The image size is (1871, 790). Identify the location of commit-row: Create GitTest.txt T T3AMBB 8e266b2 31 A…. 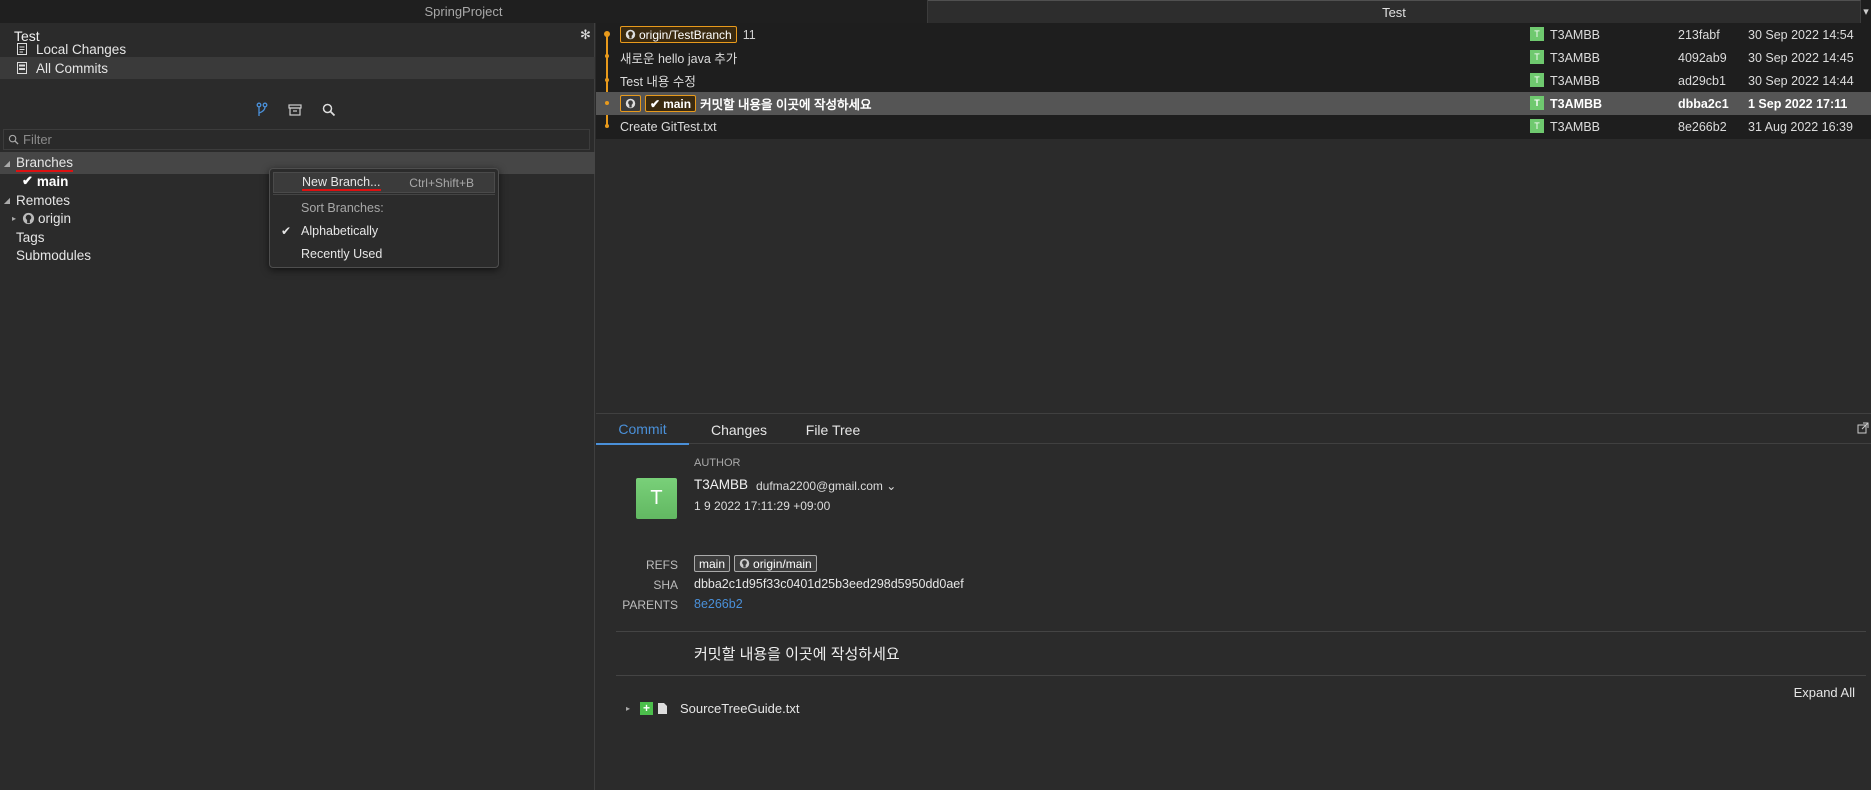
(1233, 126).